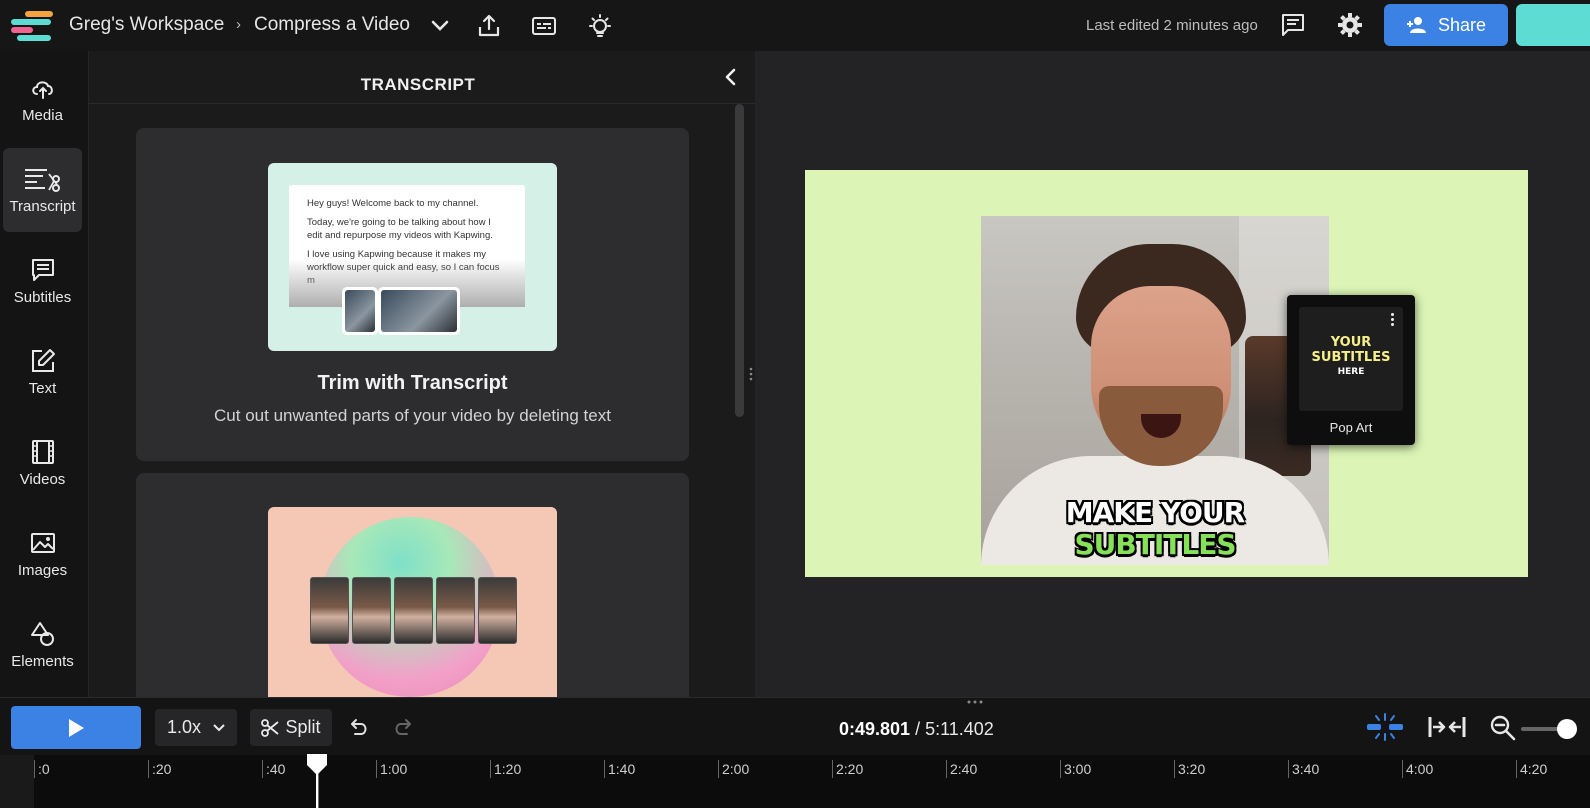  What do you see at coordinates (1351, 427) in the screenshot?
I see `style-name: Pop Art` at bounding box center [1351, 427].